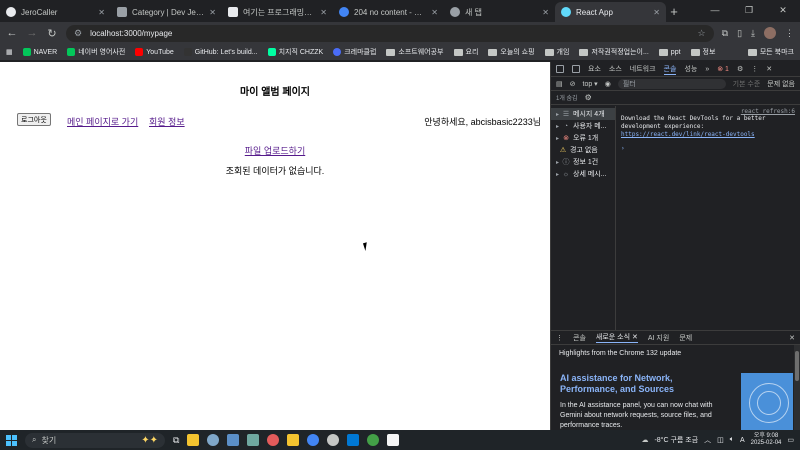 The width and height of the screenshot is (800, 450). Describe the element at coordinates (193, 440) in the screenshot. I see `sticky-notes-icon` at that location.